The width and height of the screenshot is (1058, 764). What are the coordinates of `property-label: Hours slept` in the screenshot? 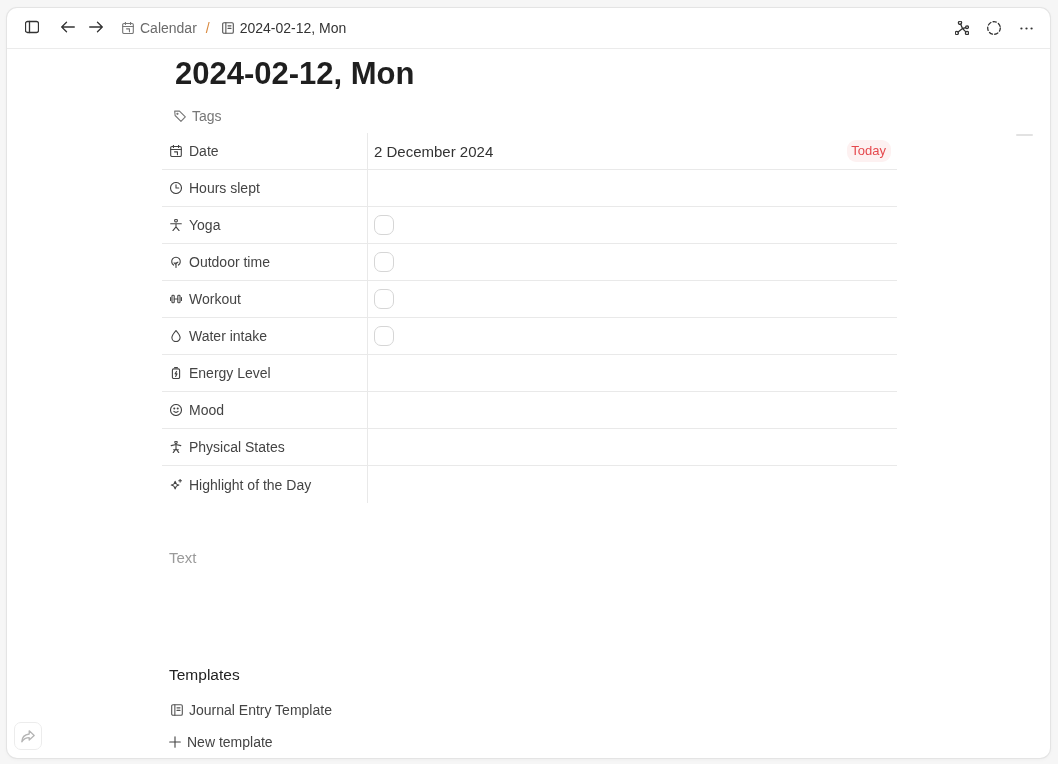 It's located at (224, 188).